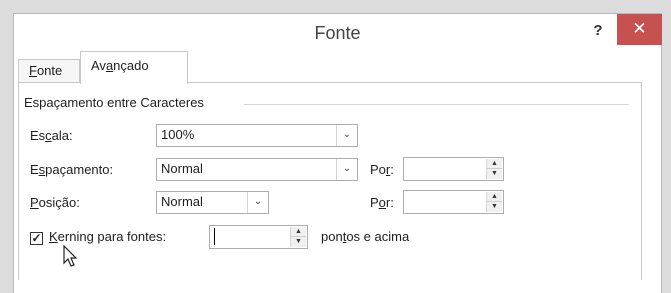 The image size is (671, 293). What do you see at coordinates (55, 202) in the screenshot?
I see `position-label: Posição:` at bounding box center [55, 202].